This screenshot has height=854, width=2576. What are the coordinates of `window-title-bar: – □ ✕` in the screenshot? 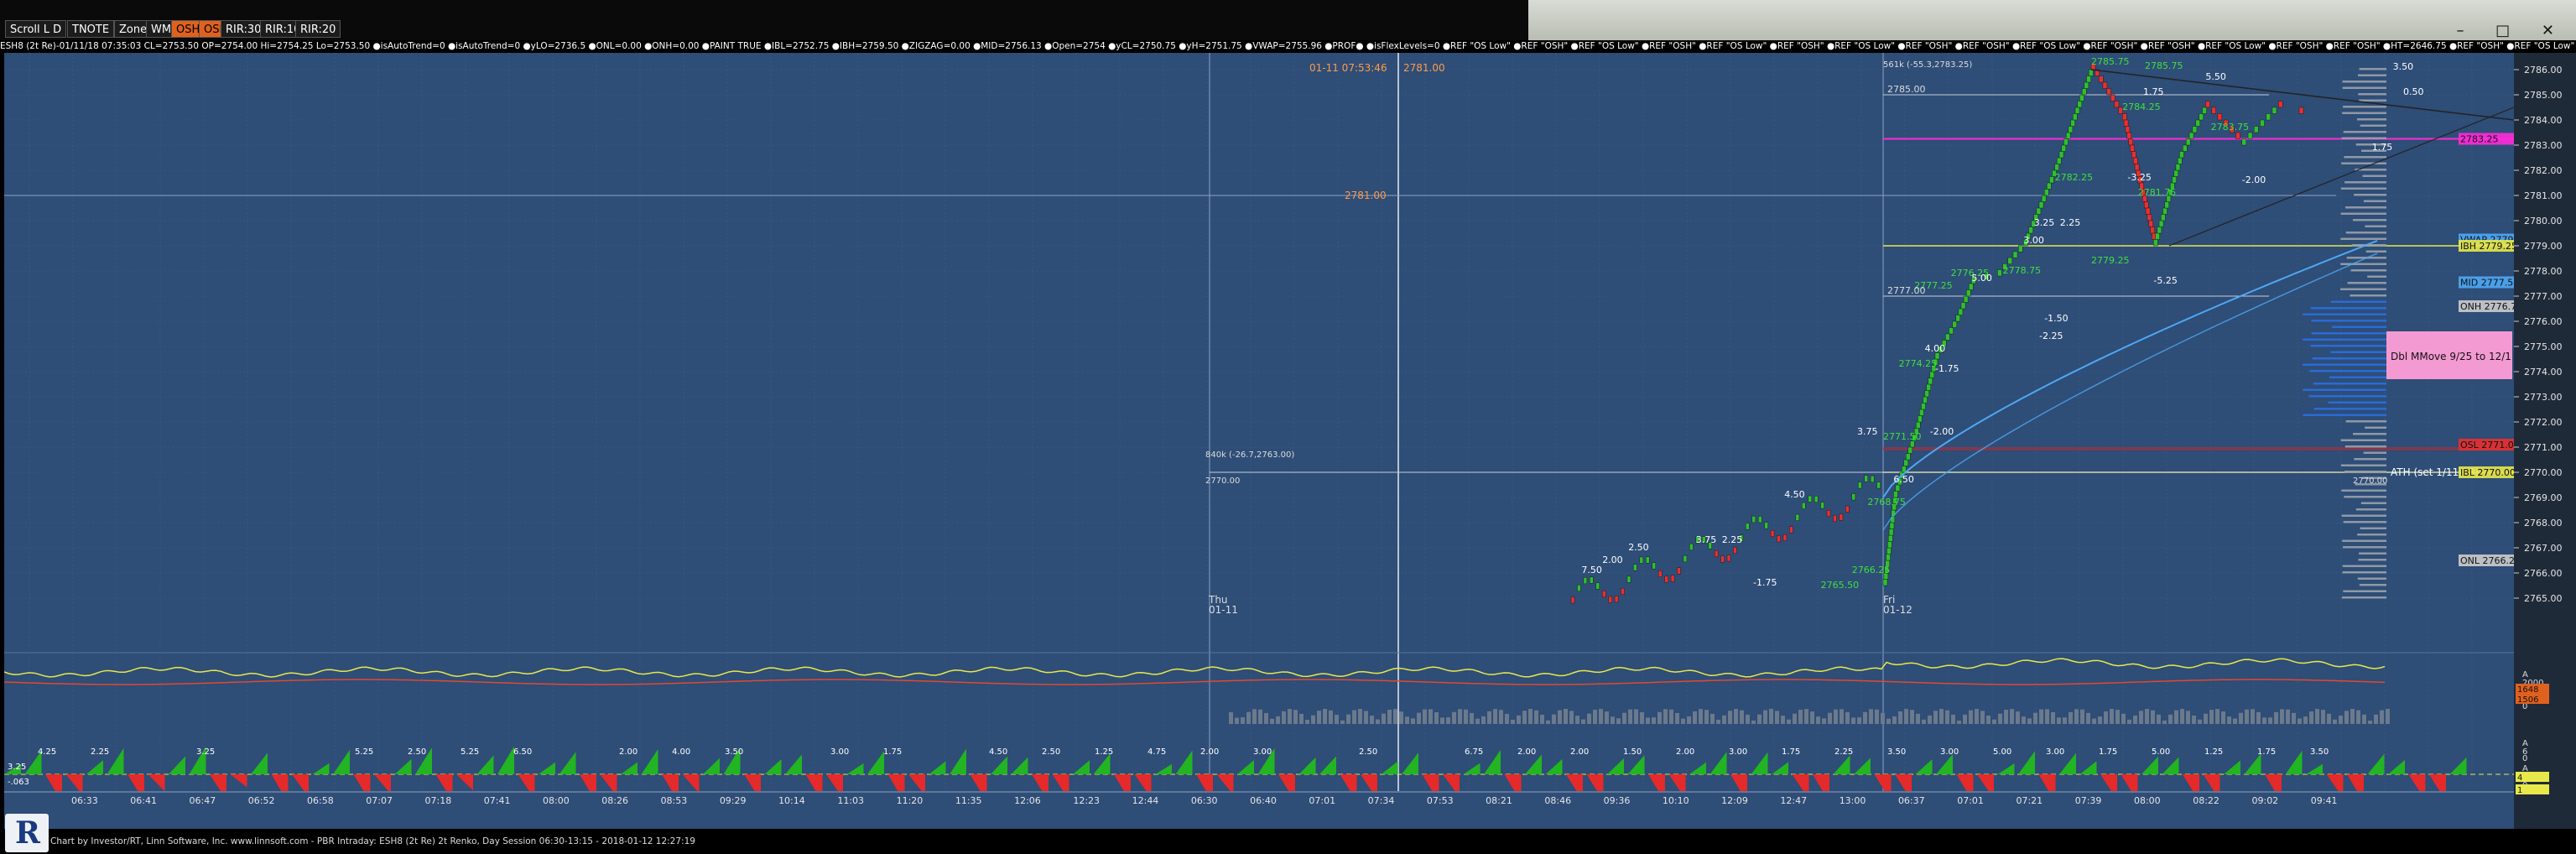 It's located at (2052, 20).